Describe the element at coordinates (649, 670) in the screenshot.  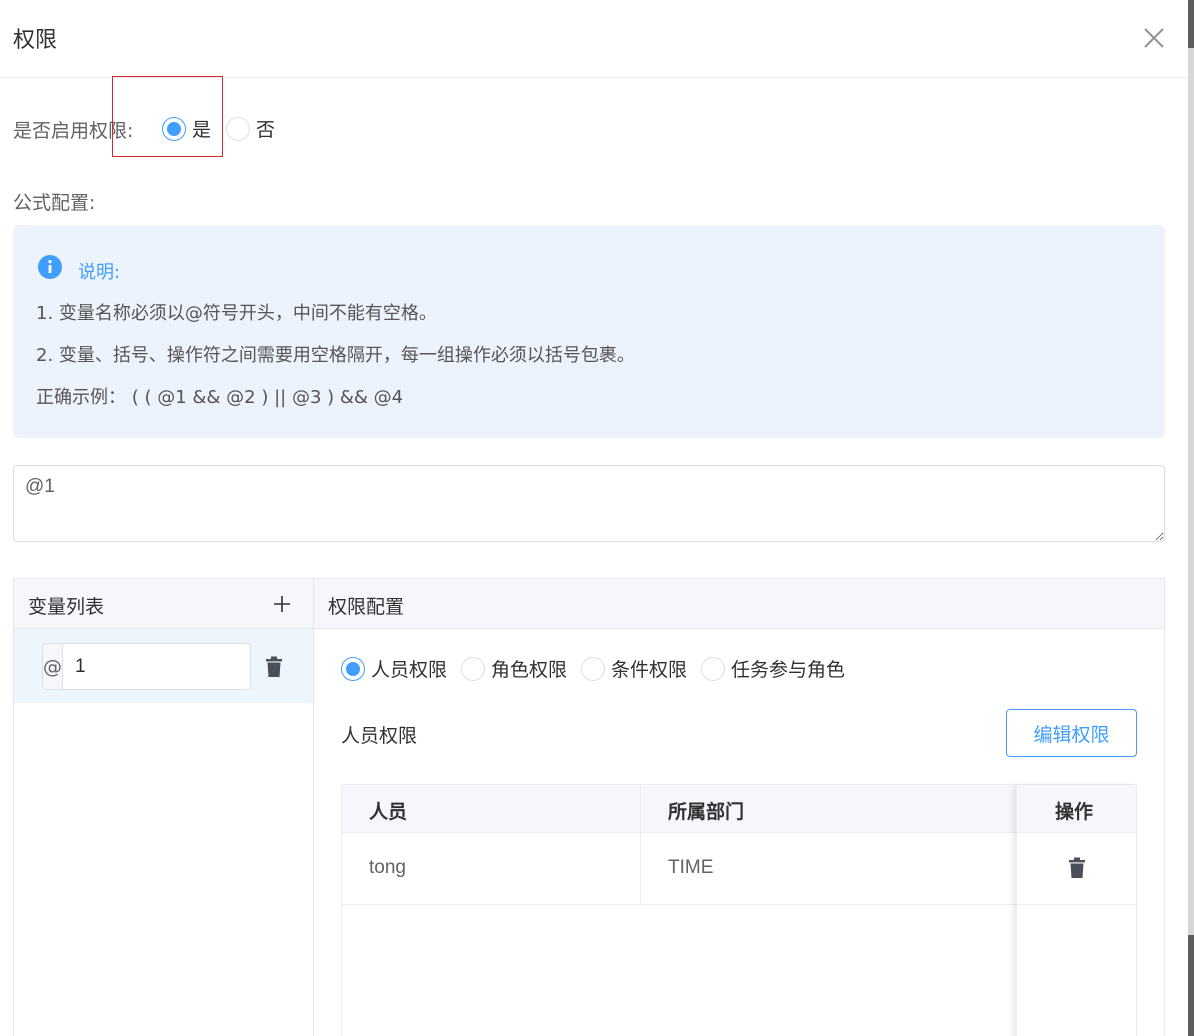
I see `radio-label: 条件权限` at that location.